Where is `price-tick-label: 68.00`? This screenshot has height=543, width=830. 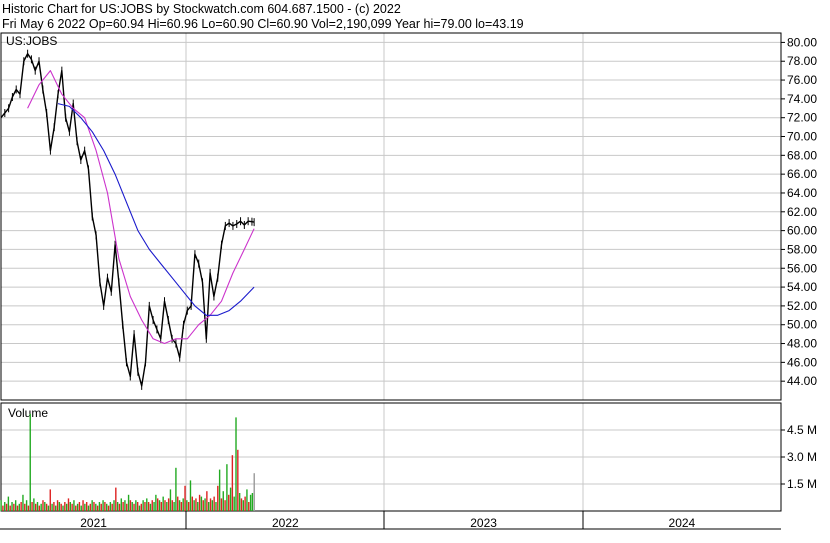 price-tick-label: 68.00 is located at coordinates (802, 155).